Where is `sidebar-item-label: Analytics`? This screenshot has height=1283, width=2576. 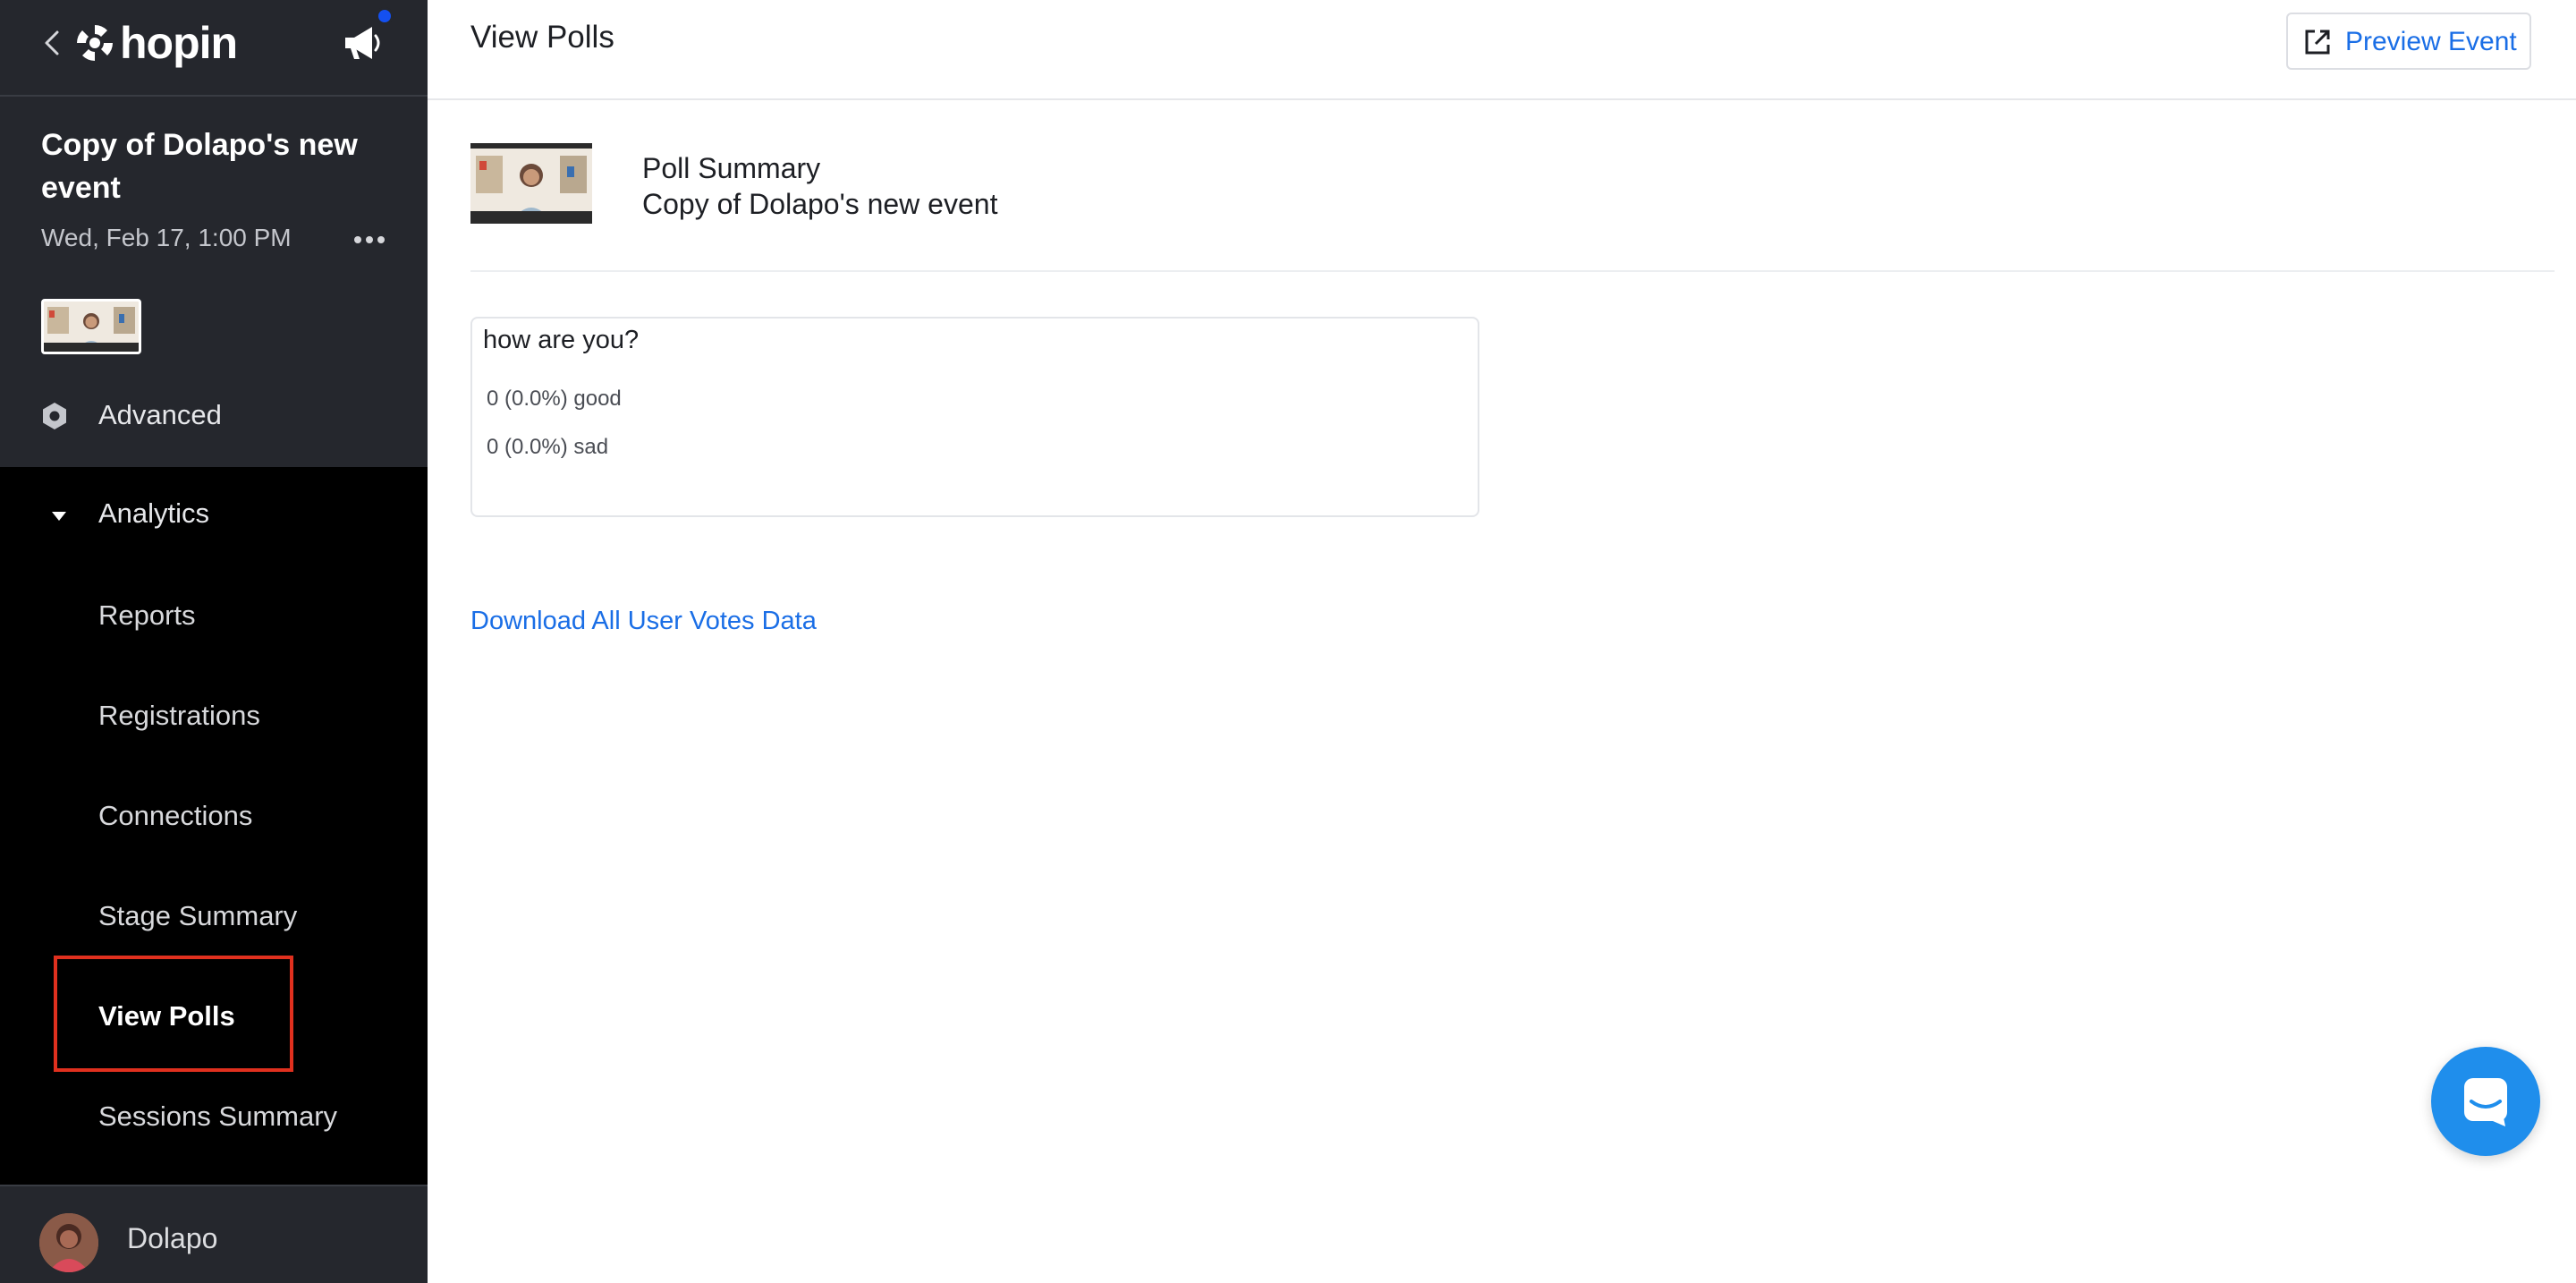 sidebar-item-label: Analytics is located at coordinates (154, 513).